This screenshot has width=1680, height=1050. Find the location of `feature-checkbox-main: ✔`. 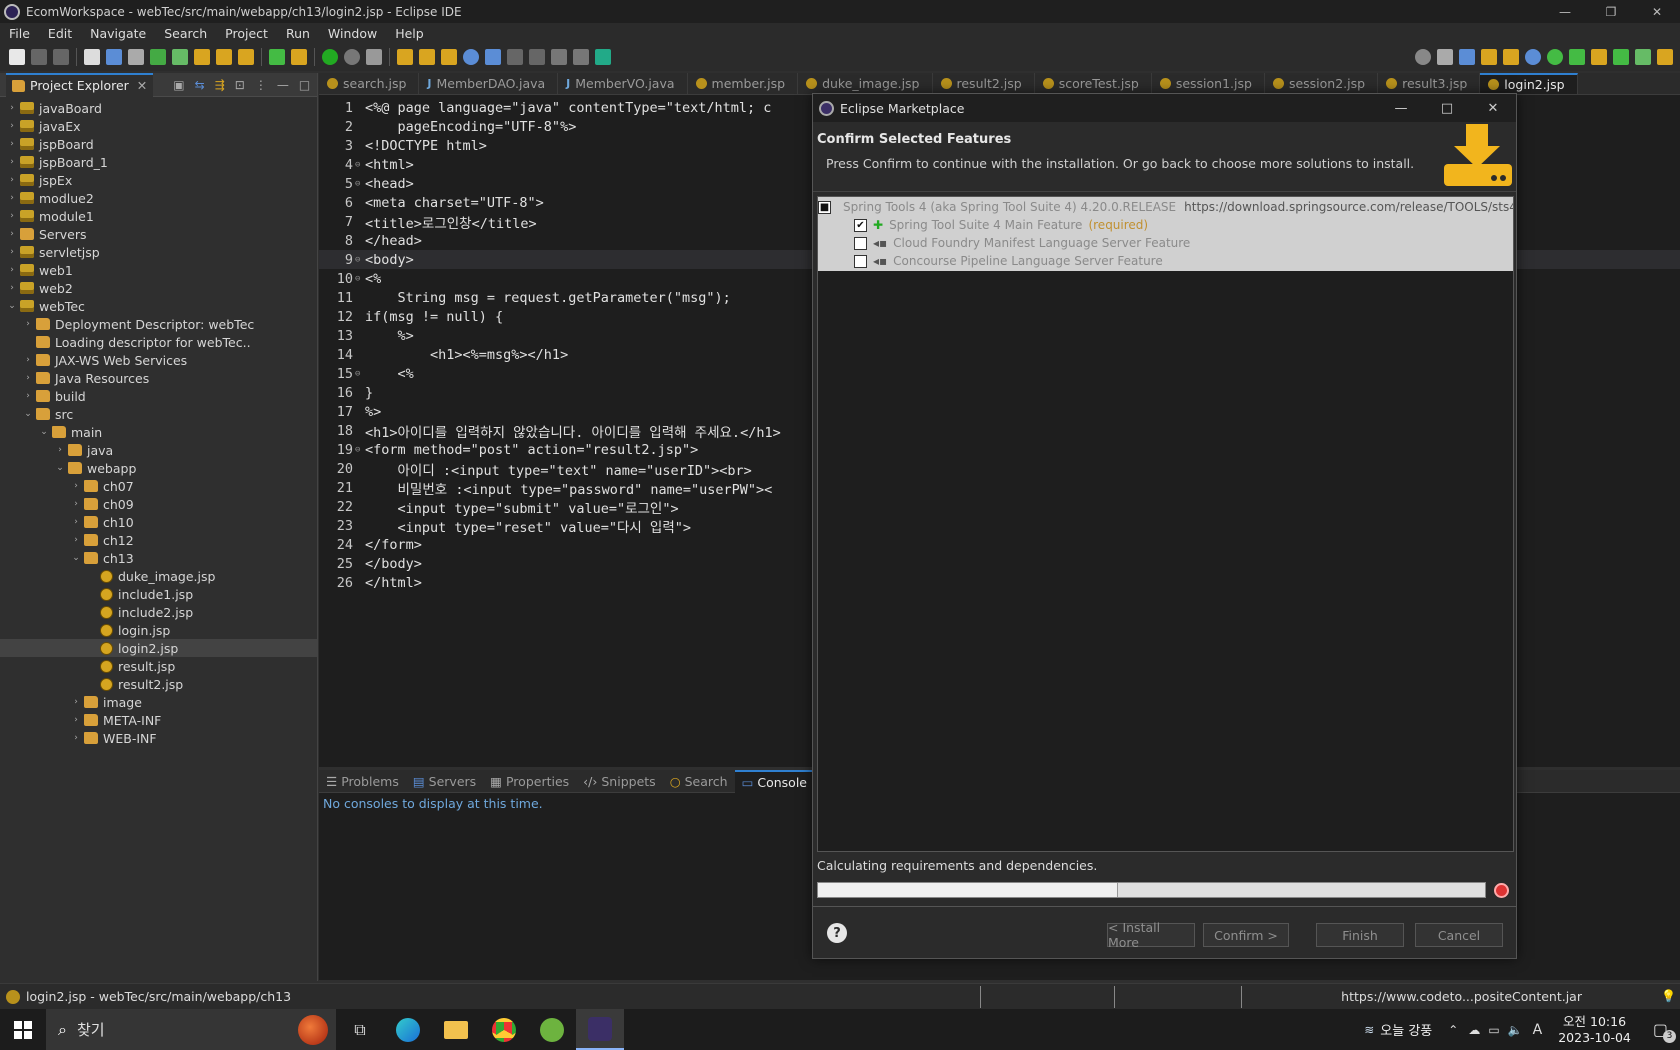

feature-checkbox-main: ✔ is located at coordinates (860, 225).